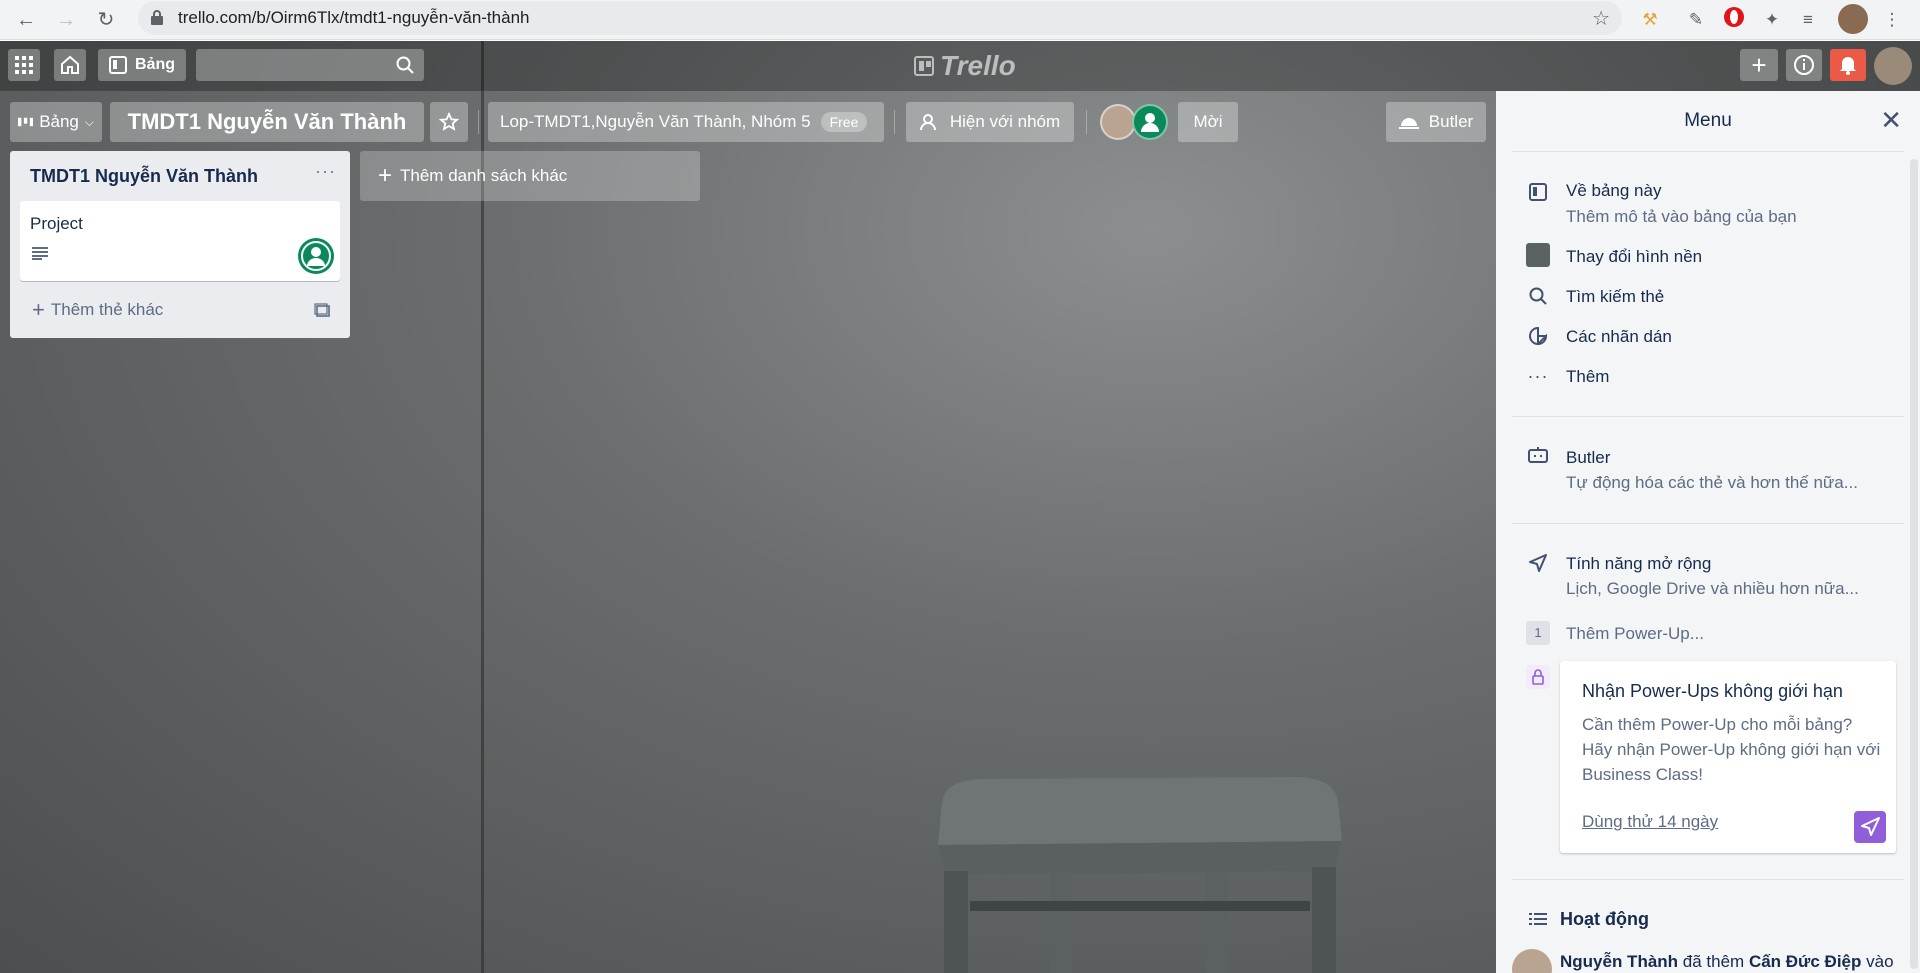  What do you see at coordinates (1538, 563) in the screenshot?
I see `rocket-icon` at bounding box center [1538, 563].